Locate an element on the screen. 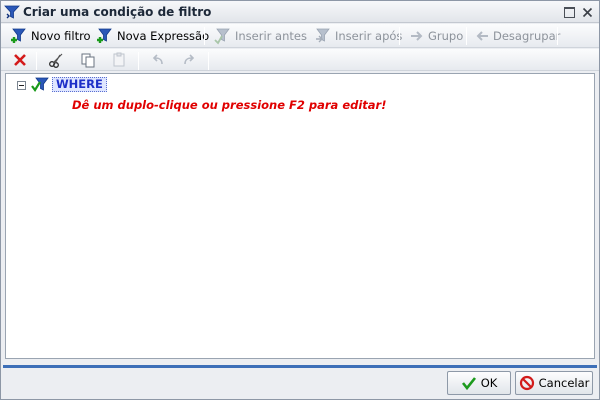  delete-x-icon is located at coordinates (20, 60).